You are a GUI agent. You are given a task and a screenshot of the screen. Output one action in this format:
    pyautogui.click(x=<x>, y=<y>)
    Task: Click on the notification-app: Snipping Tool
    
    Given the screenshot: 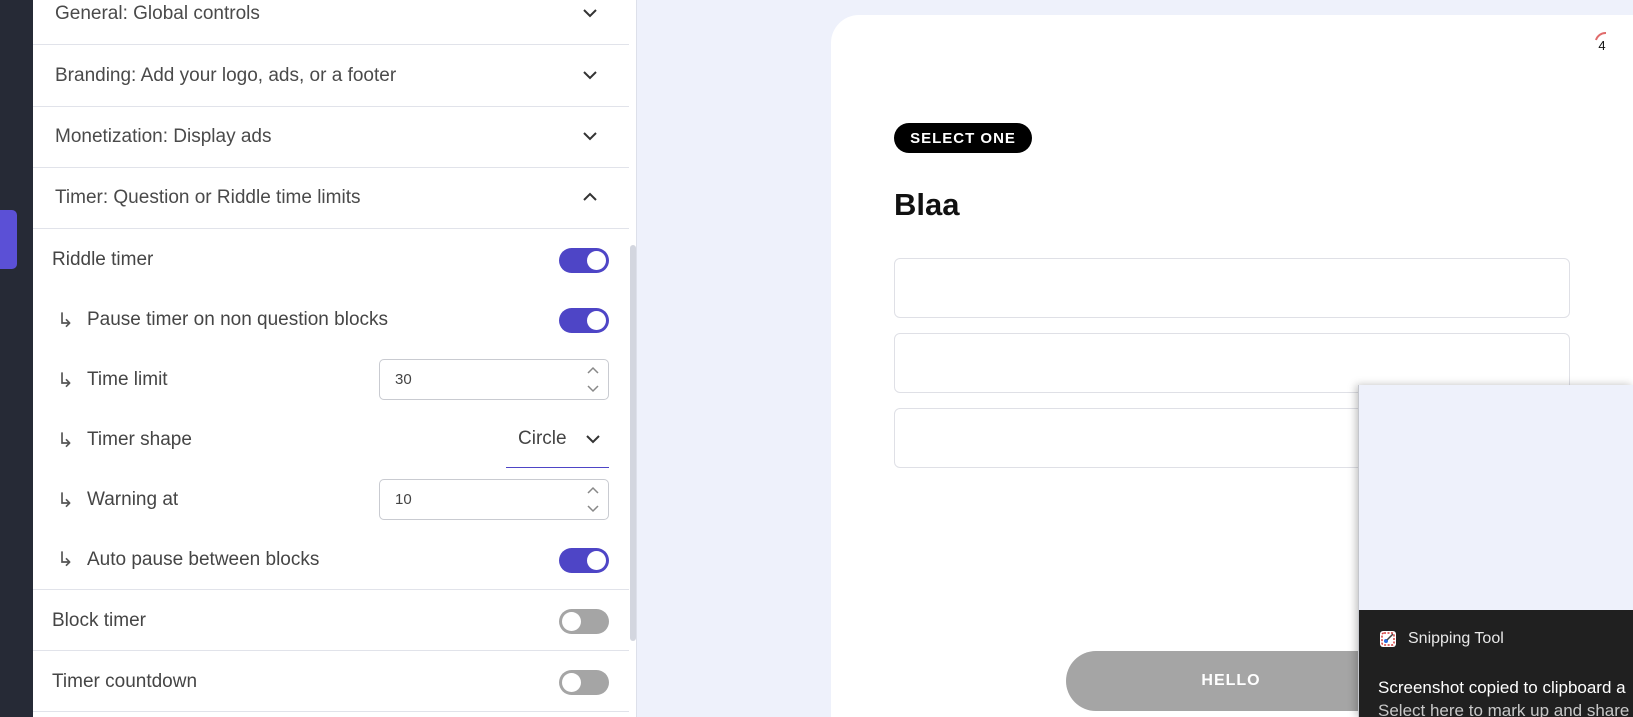 What is the action you would take?
    pyautogui.click(x=1441, y=639)
    